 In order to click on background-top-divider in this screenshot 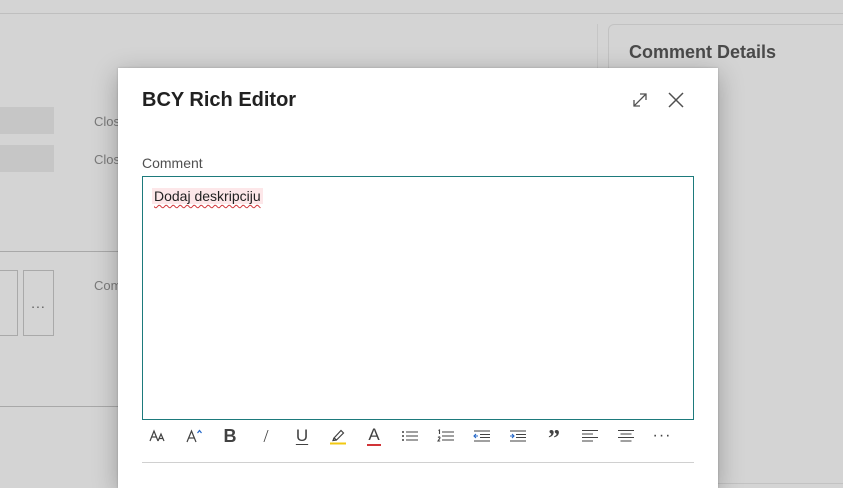, I will do `click(421, 13)`.